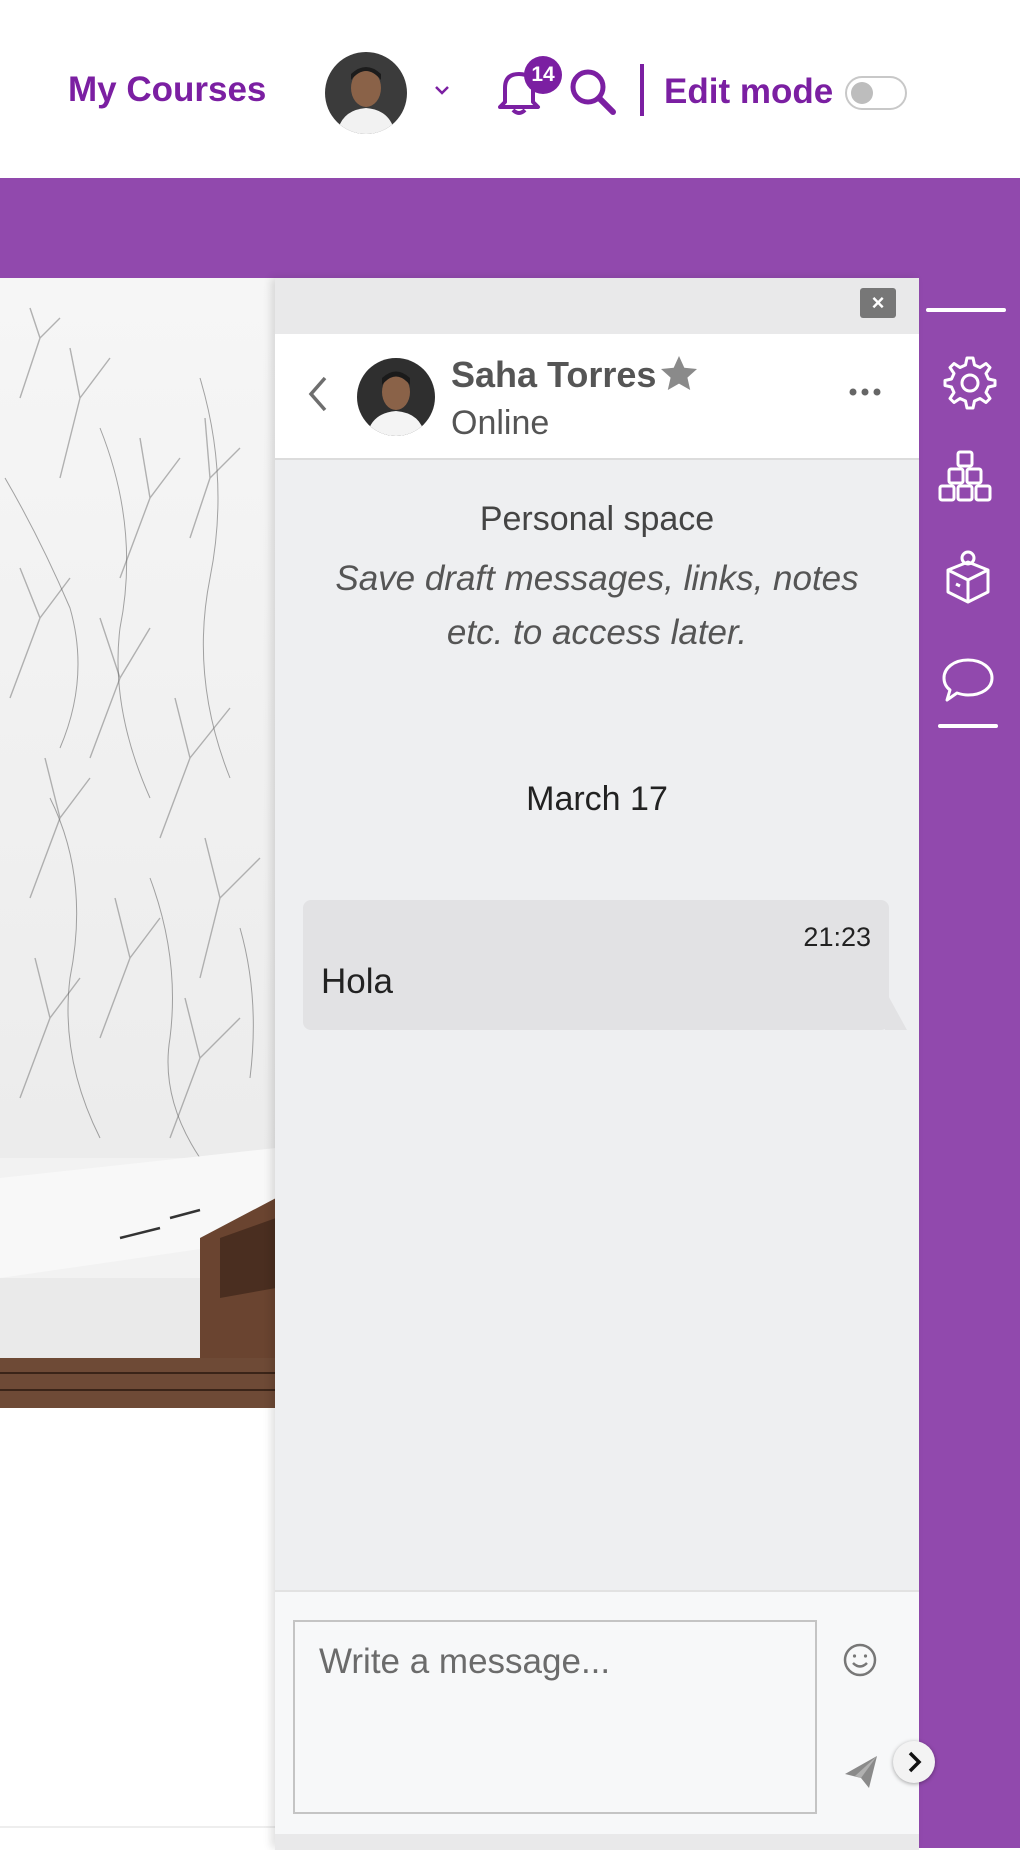 Image resolution: width=1020 pixels, height=1850 pixels. What do you see at coordinates (876, 93) in the screenshot?
I see `edit-mode-toggle` at bounding box center [876, 93].